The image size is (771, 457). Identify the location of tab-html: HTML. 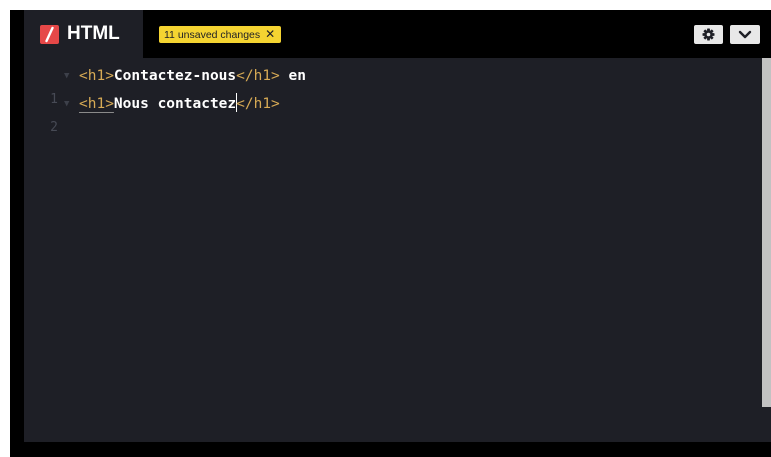
(83, 34).